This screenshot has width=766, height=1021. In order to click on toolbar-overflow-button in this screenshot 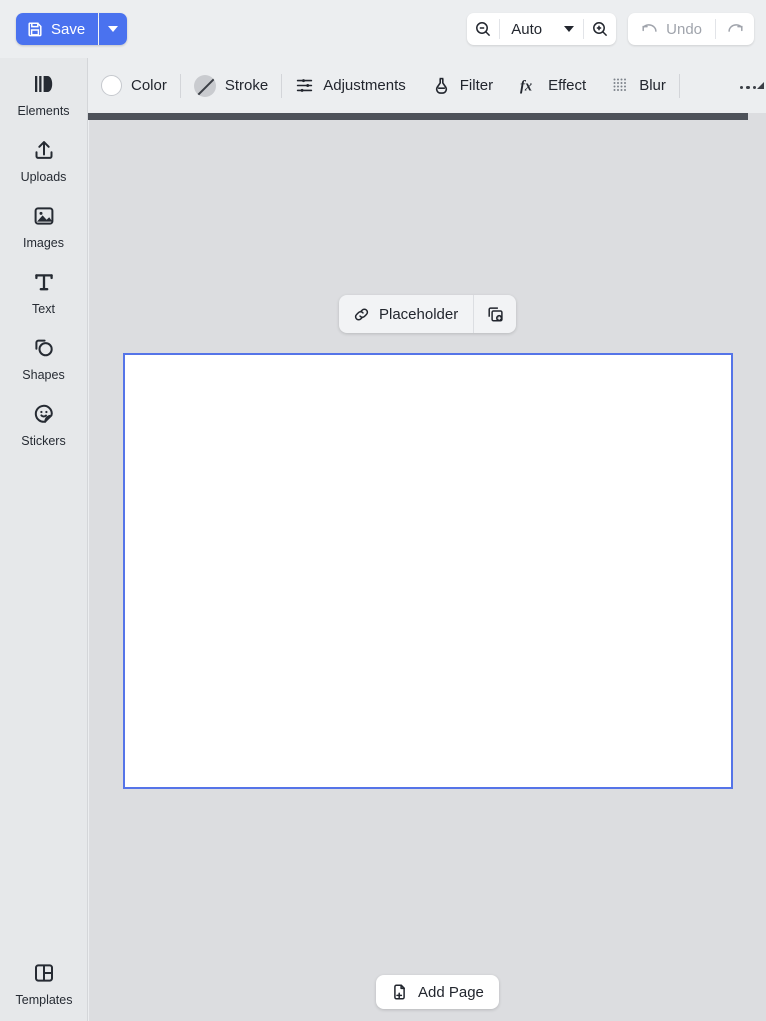, I will do `click(752, 85)`.